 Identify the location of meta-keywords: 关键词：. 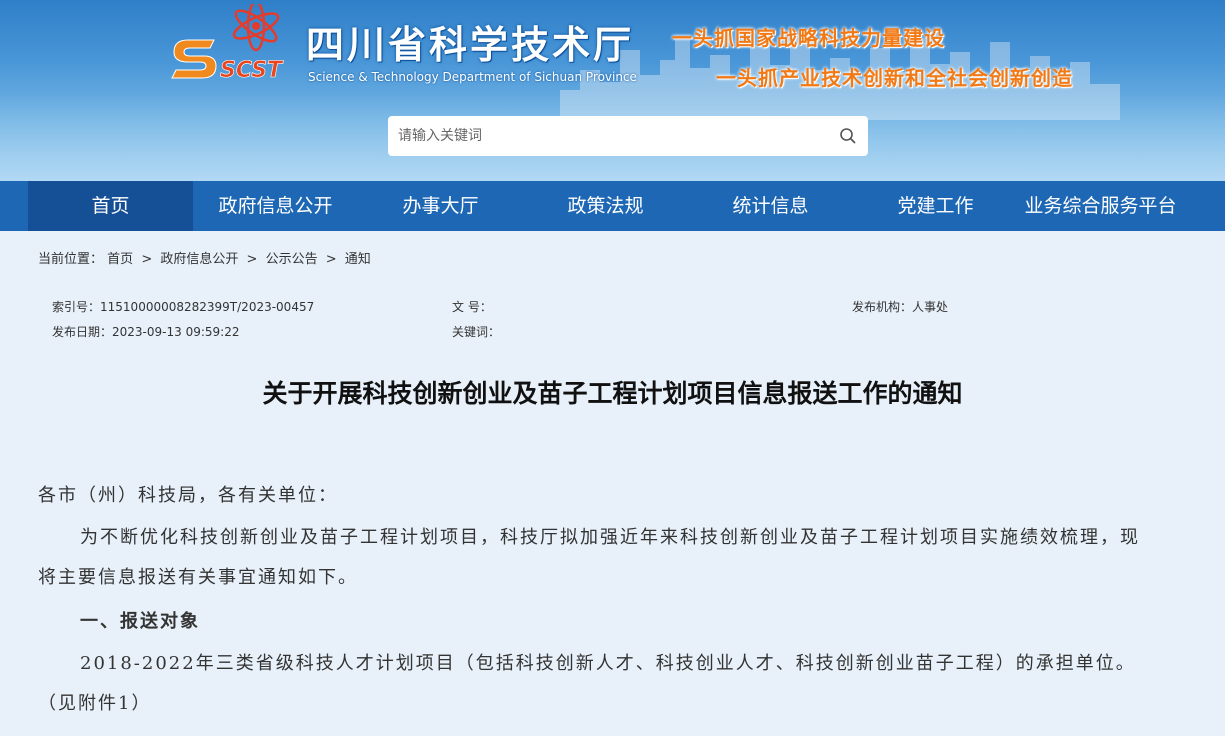
(476, 331).